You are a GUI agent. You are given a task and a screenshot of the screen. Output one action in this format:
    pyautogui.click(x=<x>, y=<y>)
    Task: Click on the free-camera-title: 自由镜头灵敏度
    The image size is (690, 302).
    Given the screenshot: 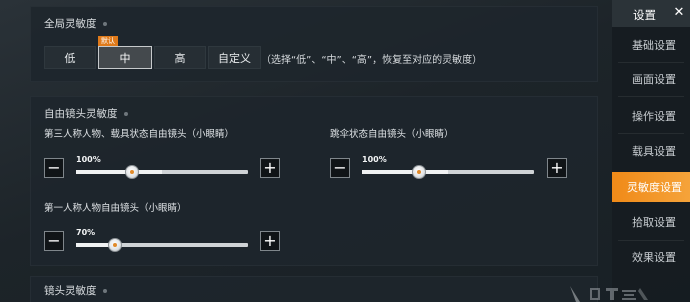 What is the action you would take?
    pyautogui.click(x=86, y=113)
    